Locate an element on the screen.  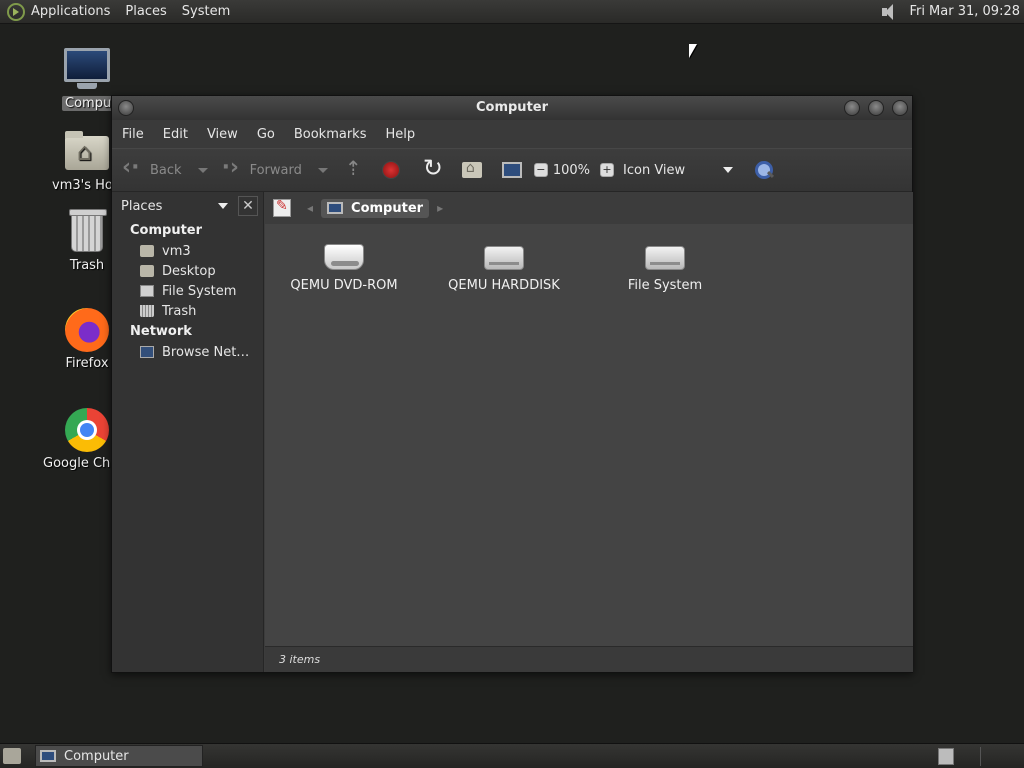
show-desktop-icon is located at coordinates (12, 756).